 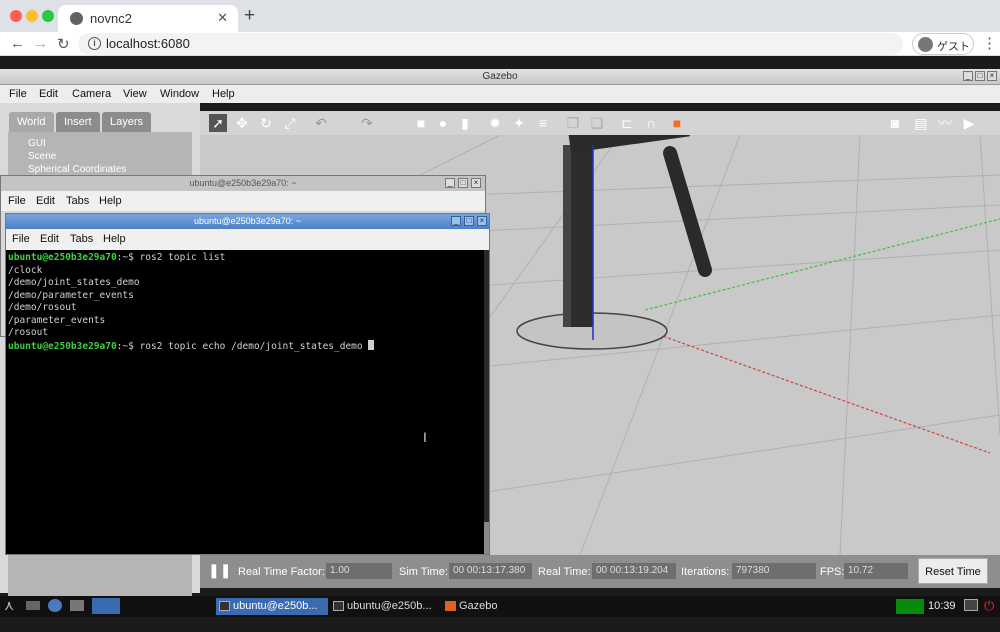 What do you see at coordinates (25, 270) in the screenshot?
I see `command-text: /clock` at bounding box center [25, 270].